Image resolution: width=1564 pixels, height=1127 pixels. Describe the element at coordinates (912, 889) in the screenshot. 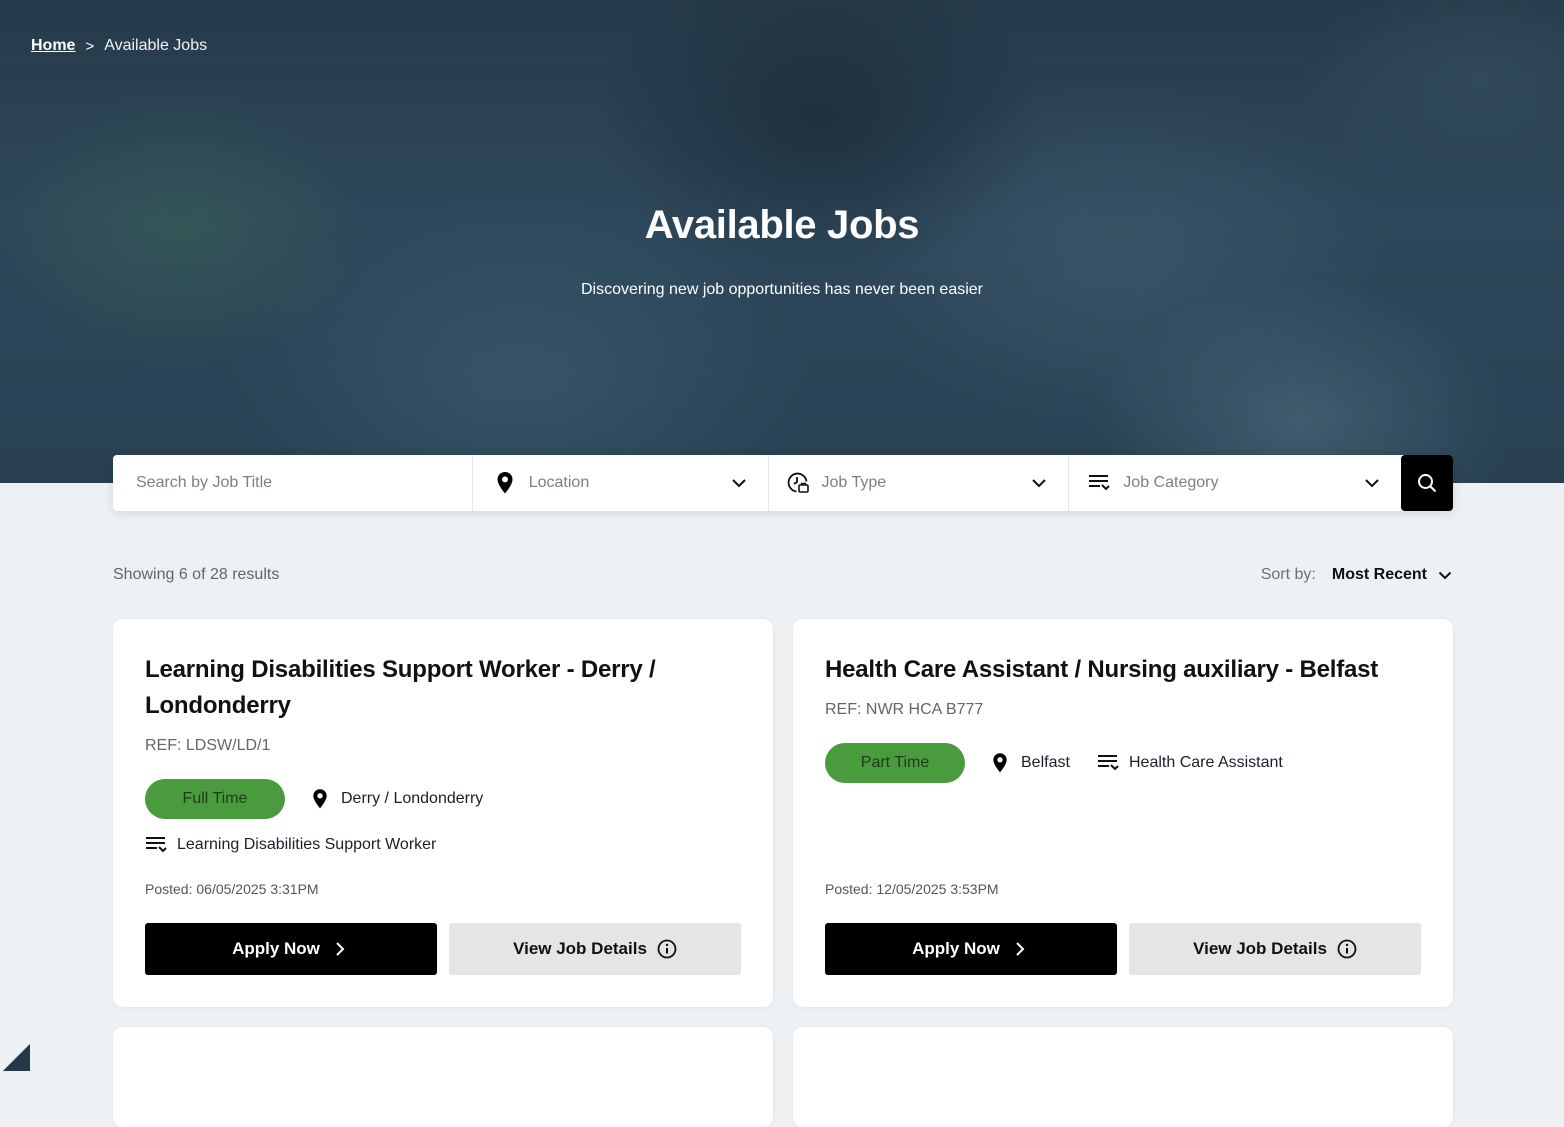

I see `posted-date: Posted: 12/05/2025 3:53PM` at that location.